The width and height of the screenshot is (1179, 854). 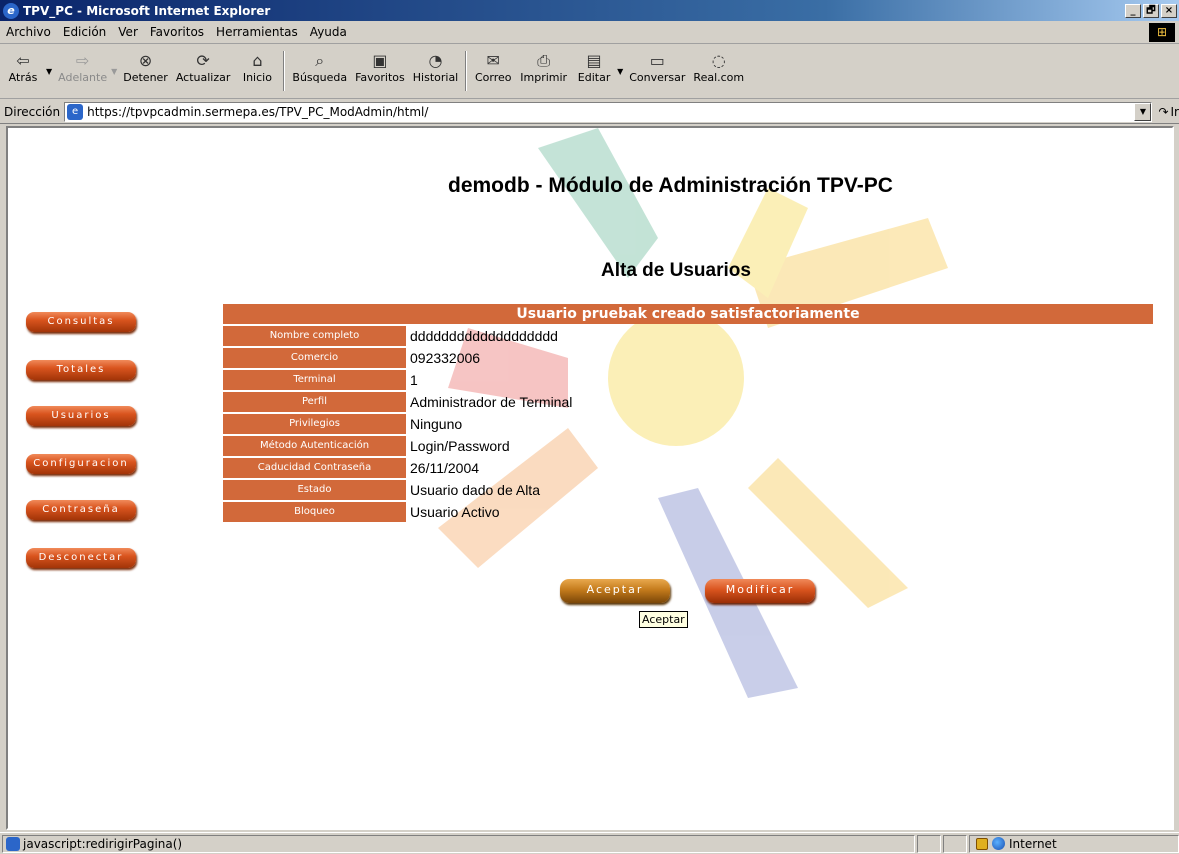 What do you see at coordinates (81, 558) in the screenshot?
I see `nav-desconectar-button: Desconectar` at bounding box center [81, 558].